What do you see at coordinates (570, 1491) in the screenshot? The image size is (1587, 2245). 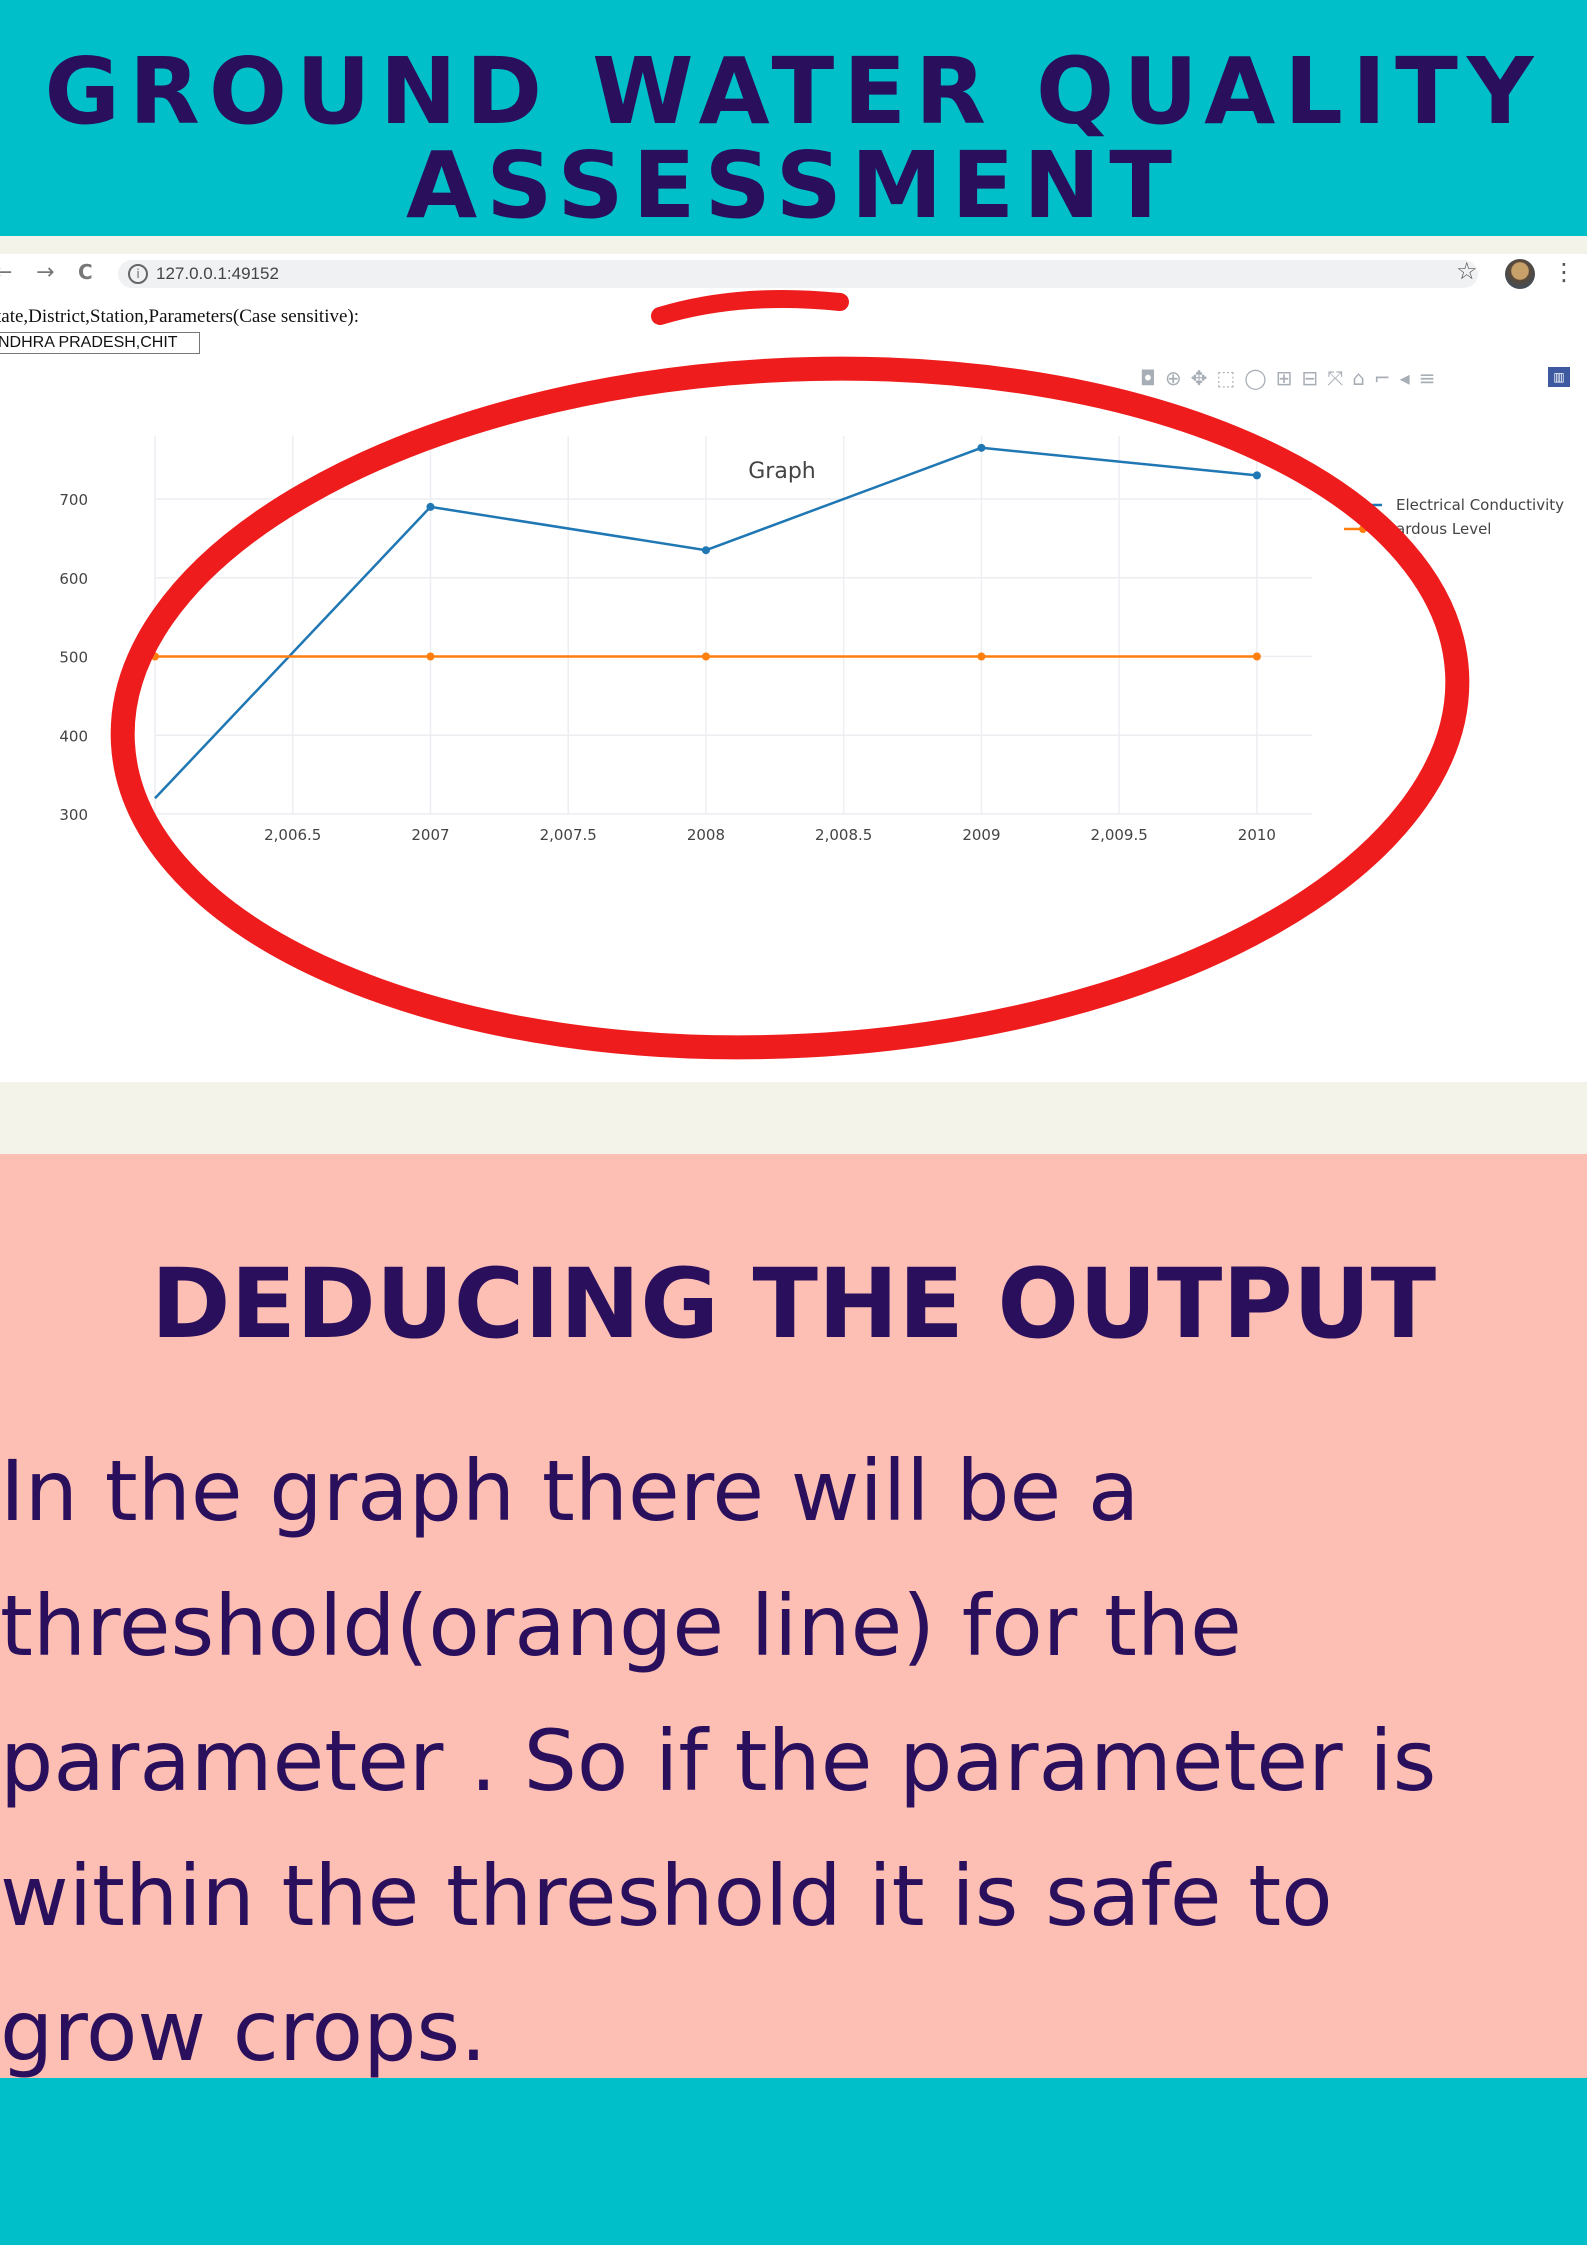 I see `body-line: In the graph there will be a` at bounding box center [570, 1491].